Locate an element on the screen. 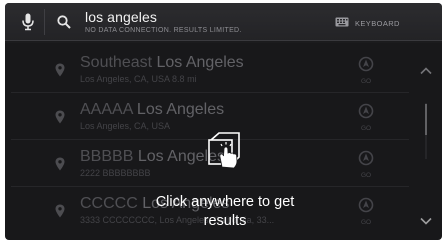 The width and height of the screenshot is (446, 242). header-divider is located at coordinates (44, 22).